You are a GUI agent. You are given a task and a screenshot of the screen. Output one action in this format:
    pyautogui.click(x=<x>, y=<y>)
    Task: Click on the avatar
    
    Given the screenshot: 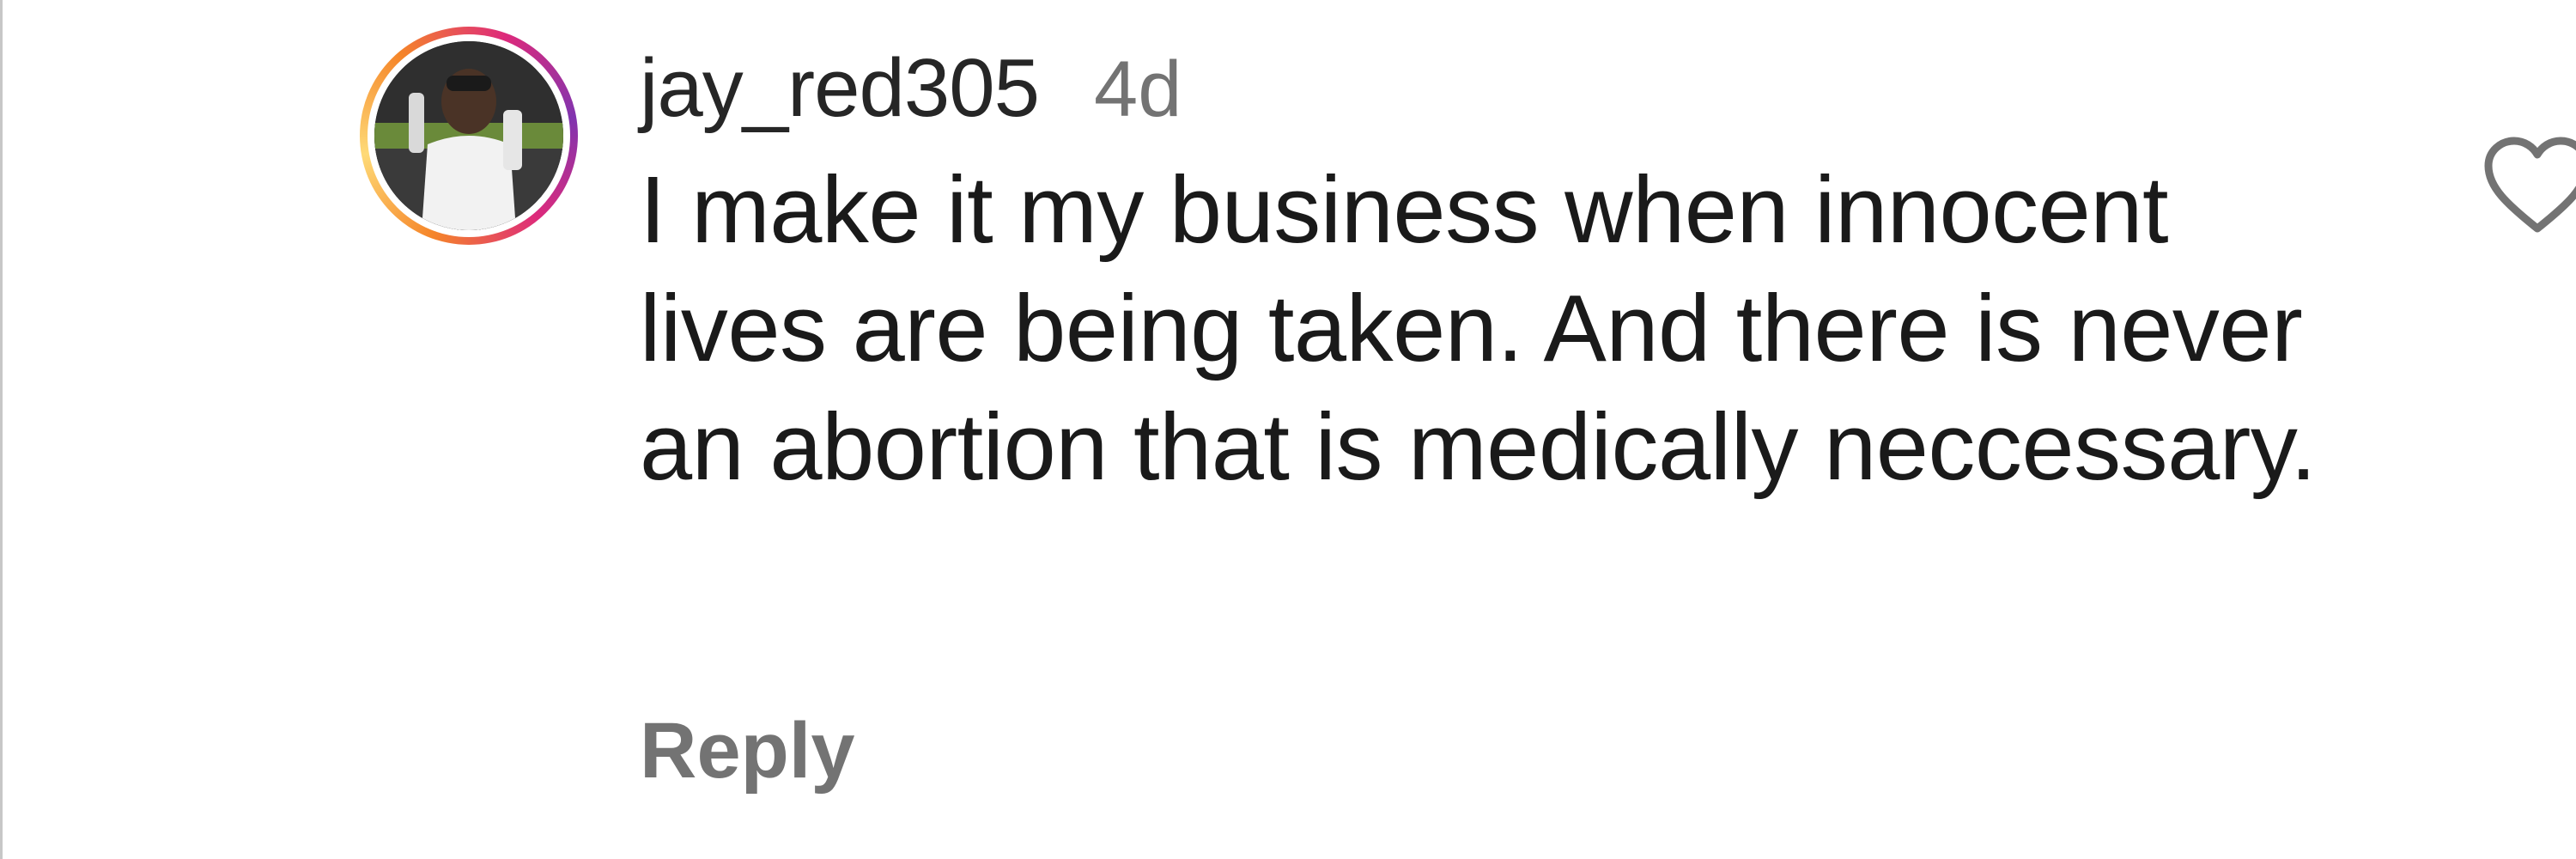 What is the action you would take?
    pyautogui.click(x=468, y=135)
    